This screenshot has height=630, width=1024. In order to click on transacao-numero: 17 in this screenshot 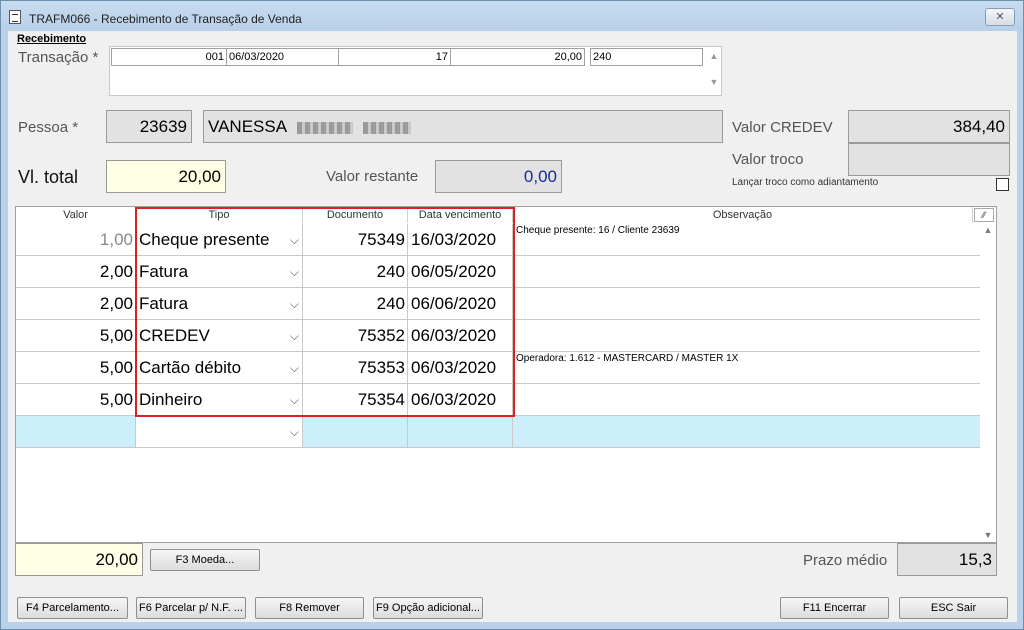, I will do `click(394, 57)`.